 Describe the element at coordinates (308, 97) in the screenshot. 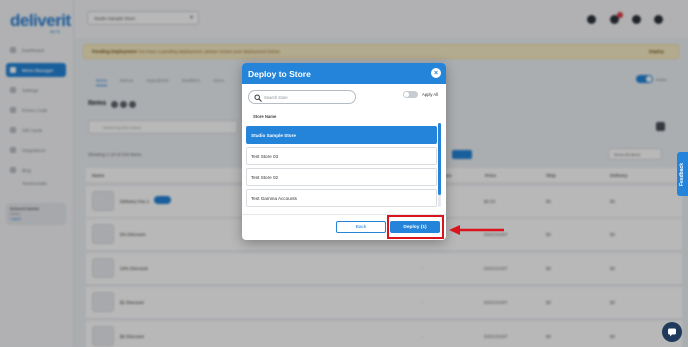

I see `store-search-input` at that location.